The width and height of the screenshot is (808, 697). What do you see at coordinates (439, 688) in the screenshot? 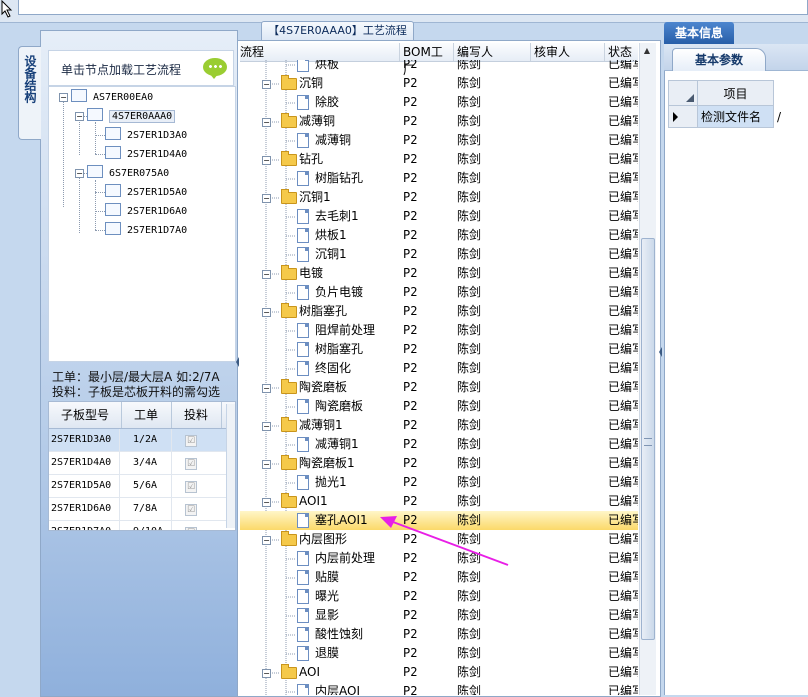
I see `table-row: 内层AOI P2 陈剑 已编写` at bounding box center [439, 688].